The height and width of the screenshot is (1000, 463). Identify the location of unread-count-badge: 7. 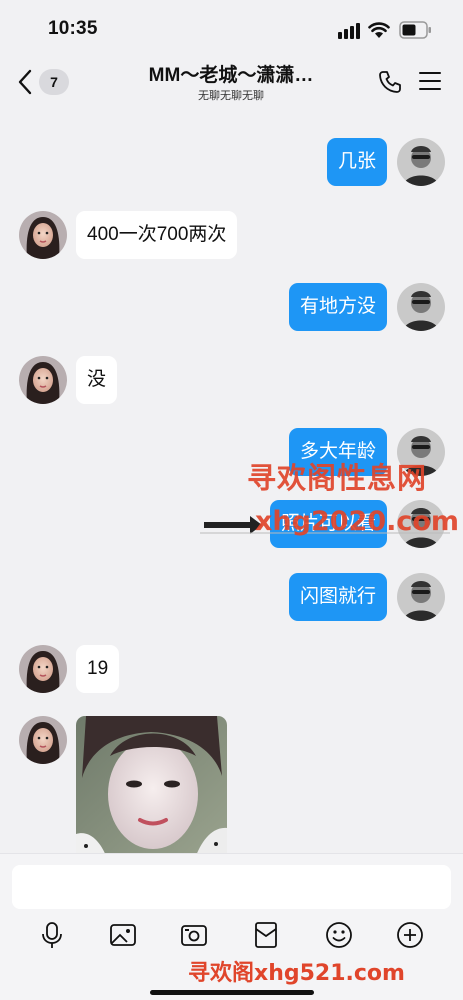
(54, 82).